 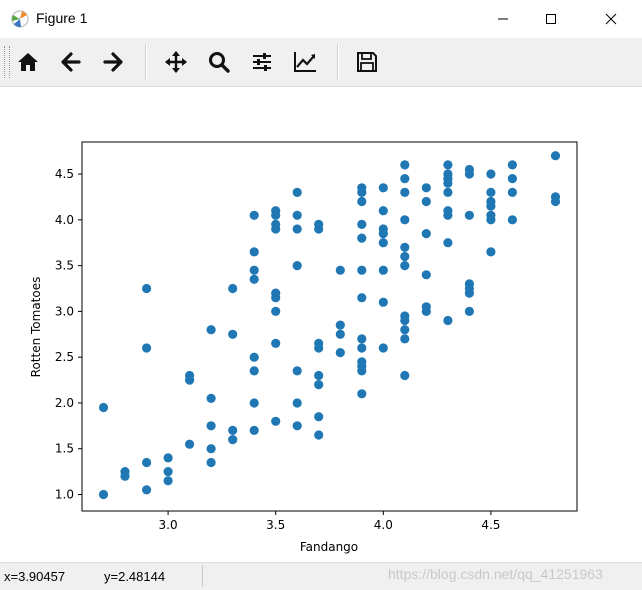 I want to click on watermark-text: https://blog.csdn.net/qq_41251963, so click(x=495, y=574).